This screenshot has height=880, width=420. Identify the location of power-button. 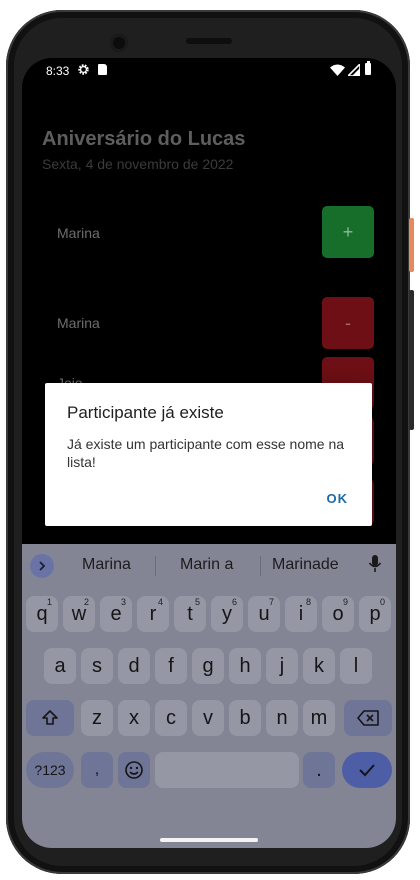
(411, 245).